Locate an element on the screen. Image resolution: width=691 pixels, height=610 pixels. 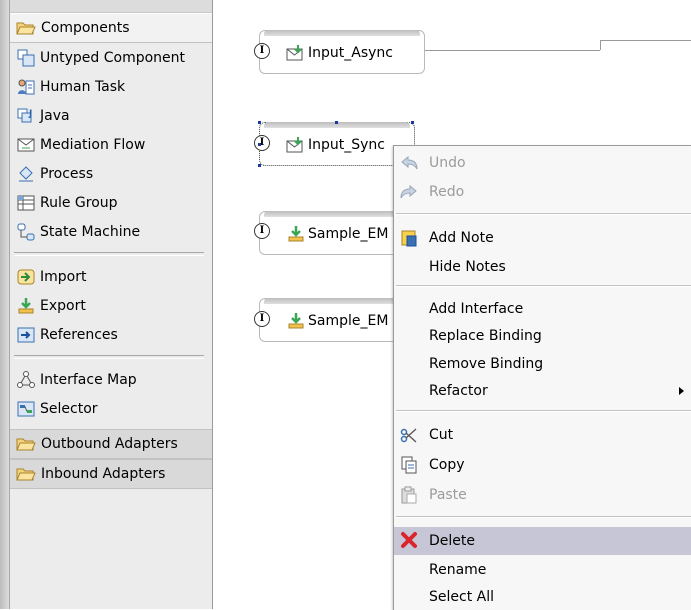
drawer-label: Outbound Adapters is located at coordinates (109, 444).